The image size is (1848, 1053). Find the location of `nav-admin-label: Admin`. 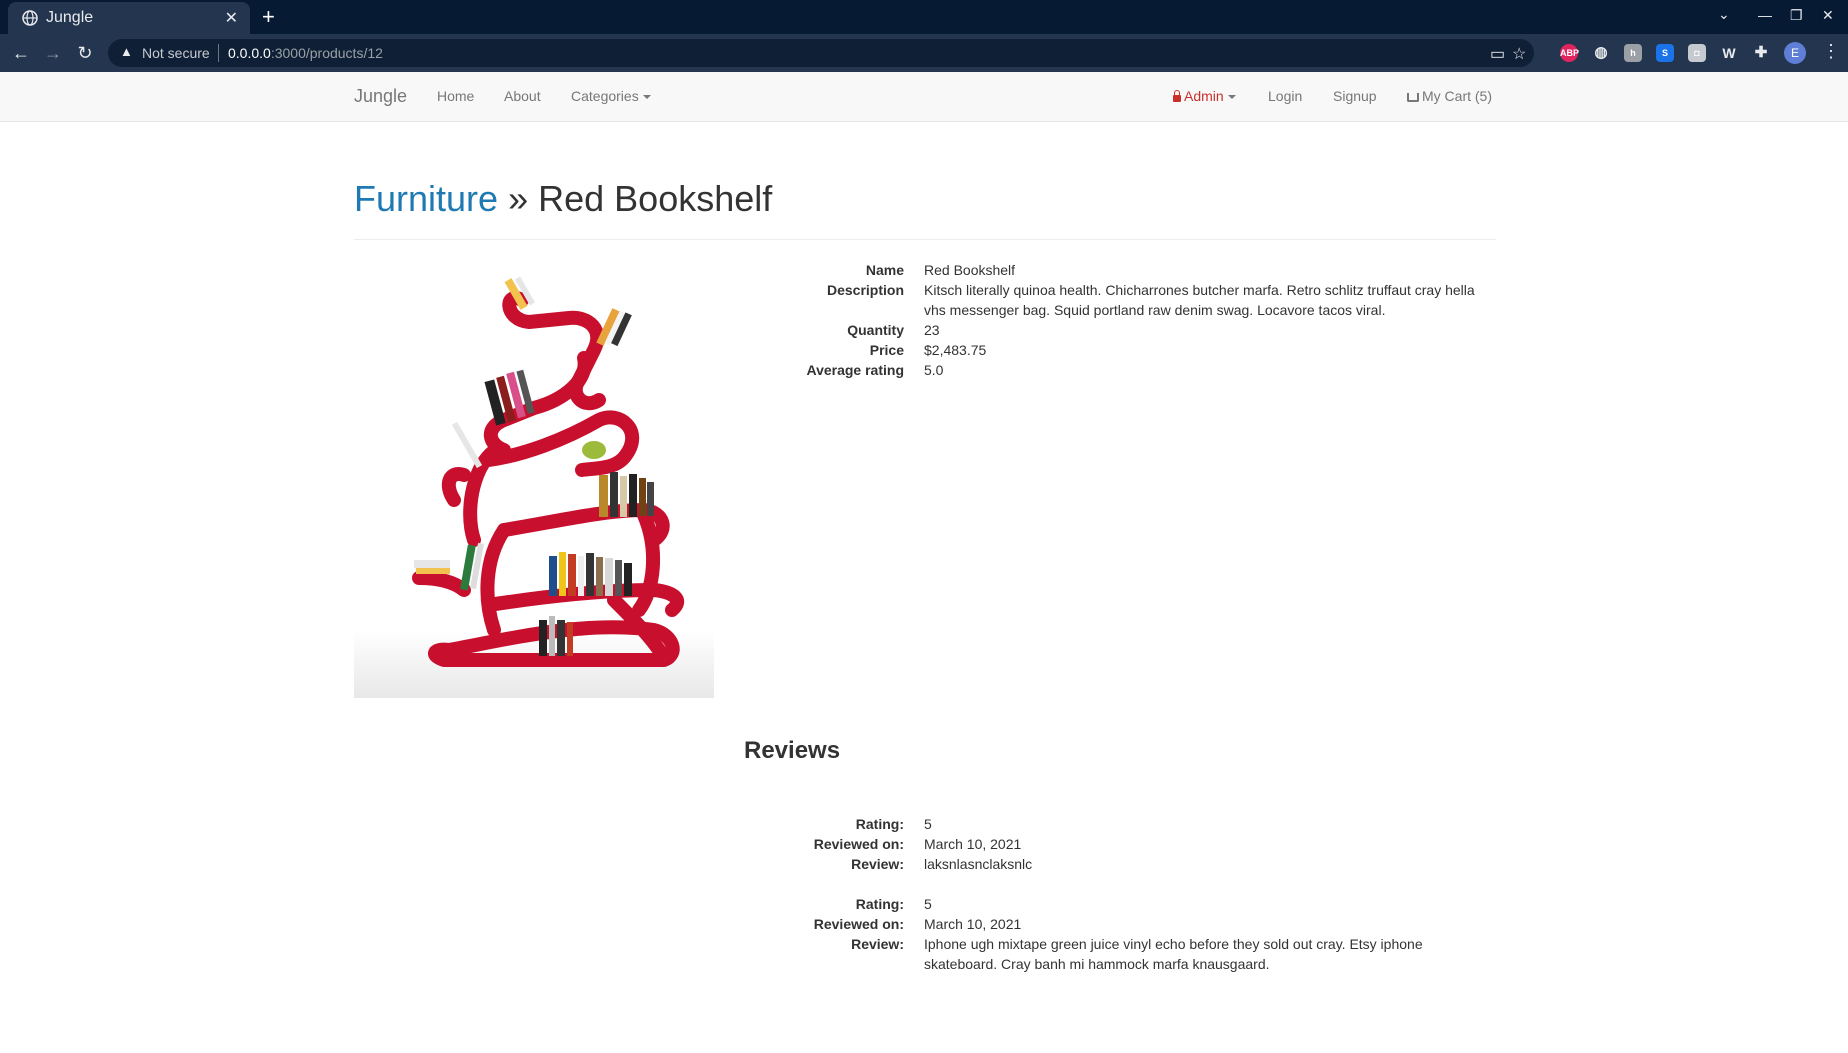

nav-admin-label: Admin is located at coordinates (1204, 96).